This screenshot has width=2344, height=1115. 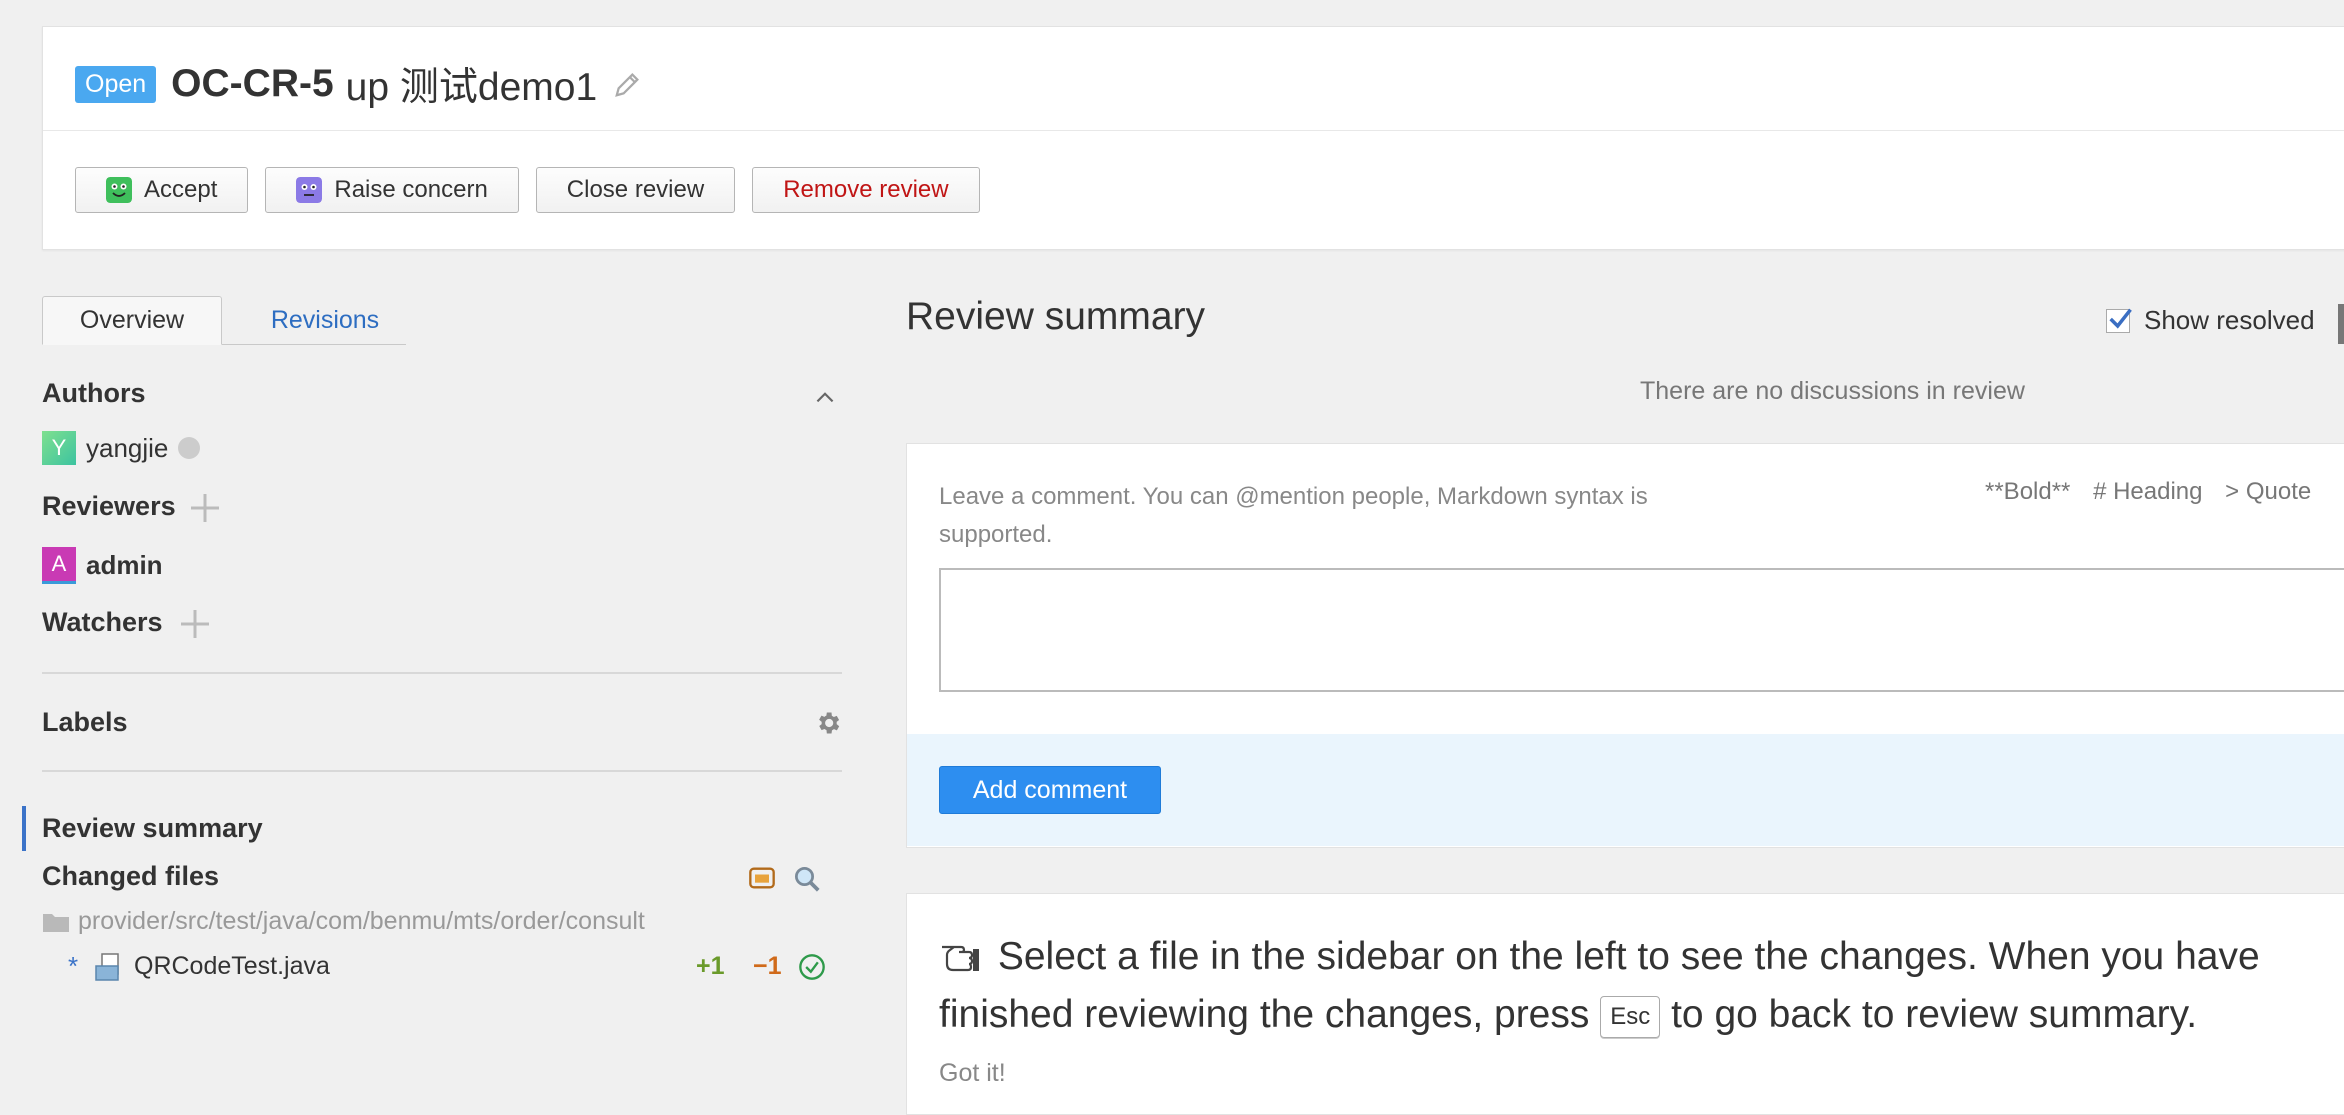 I want to click on collapse-chevron-up-icon, so click(x=825, y=397).